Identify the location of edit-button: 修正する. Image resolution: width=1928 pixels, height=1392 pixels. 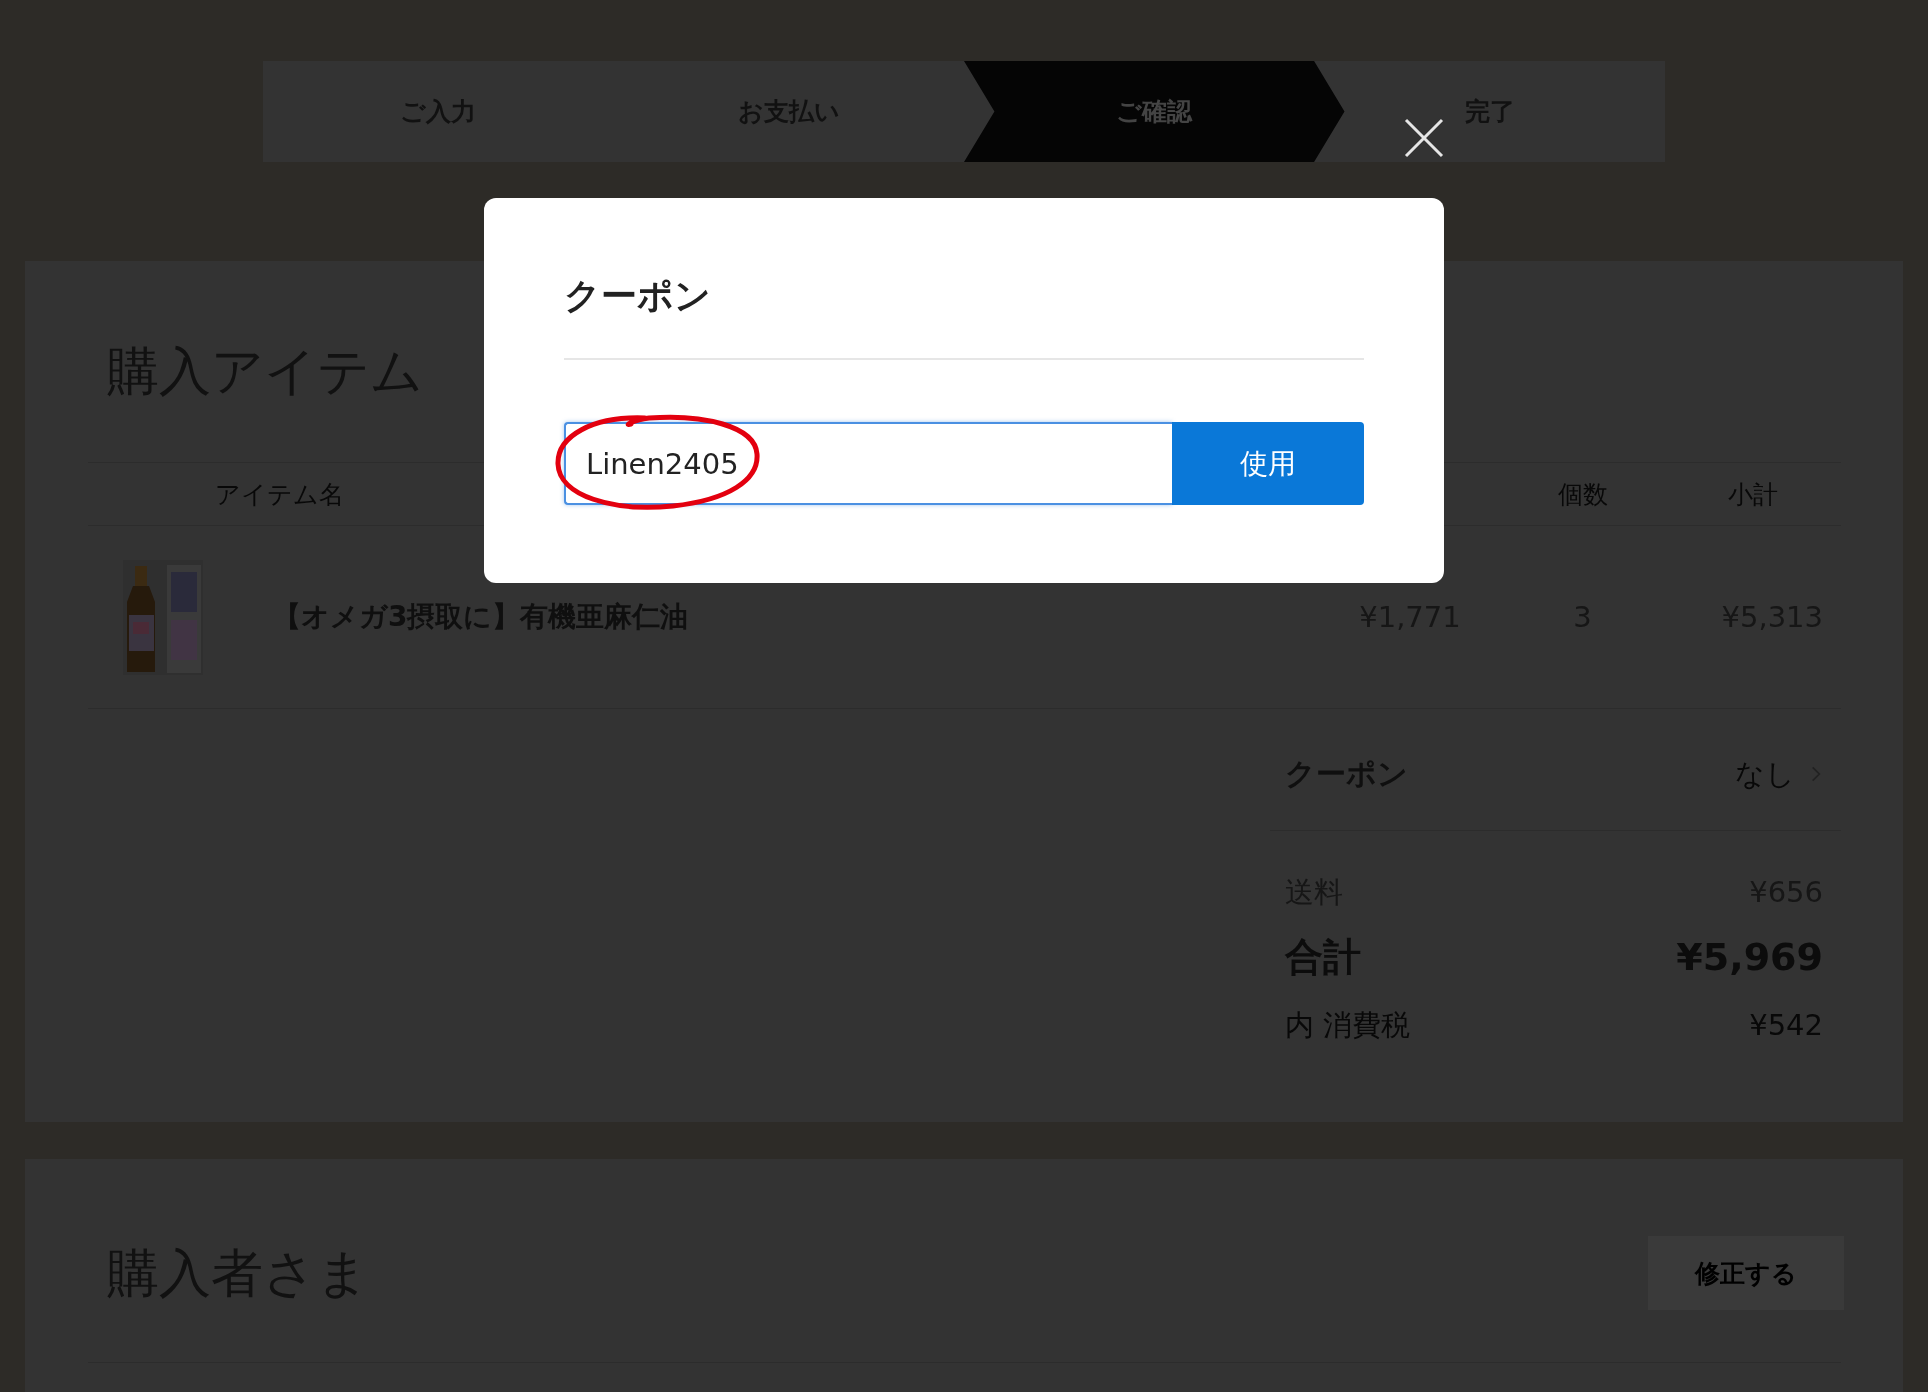
(1746, 1273).